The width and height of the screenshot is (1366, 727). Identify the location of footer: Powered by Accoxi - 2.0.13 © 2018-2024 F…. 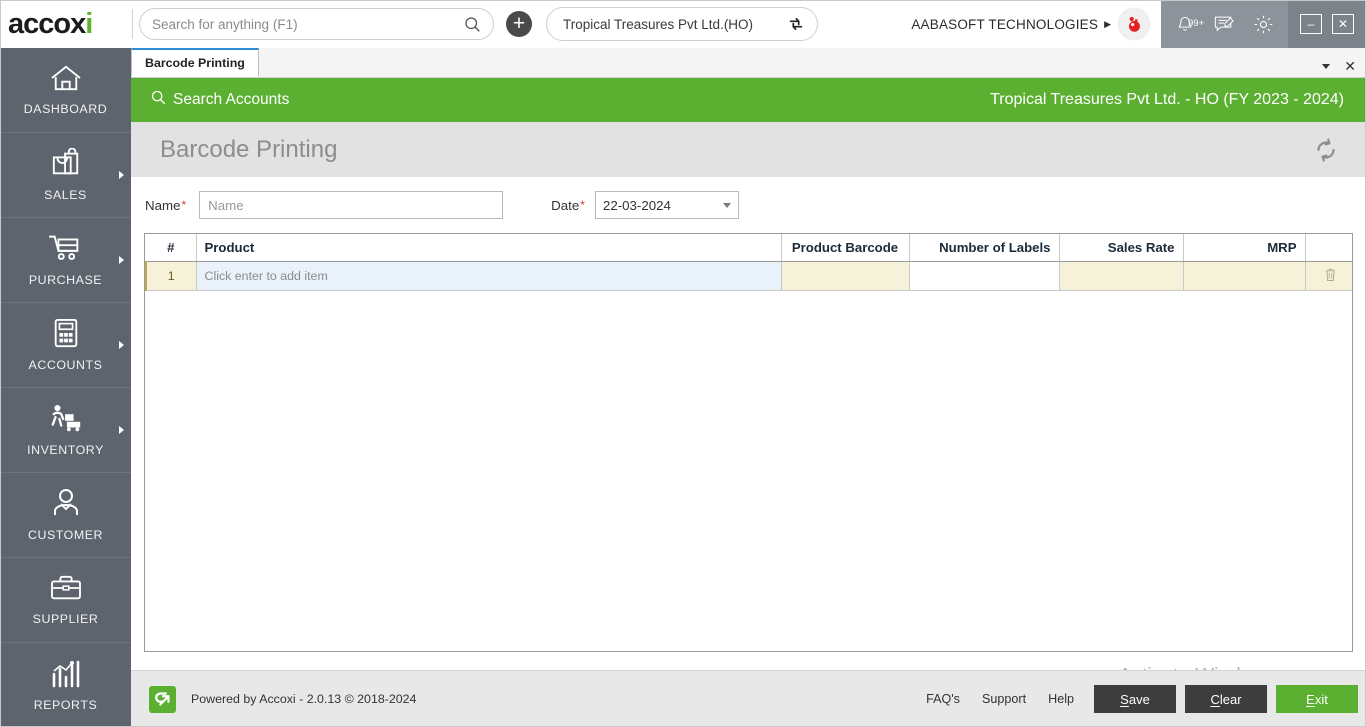
(748, 698).